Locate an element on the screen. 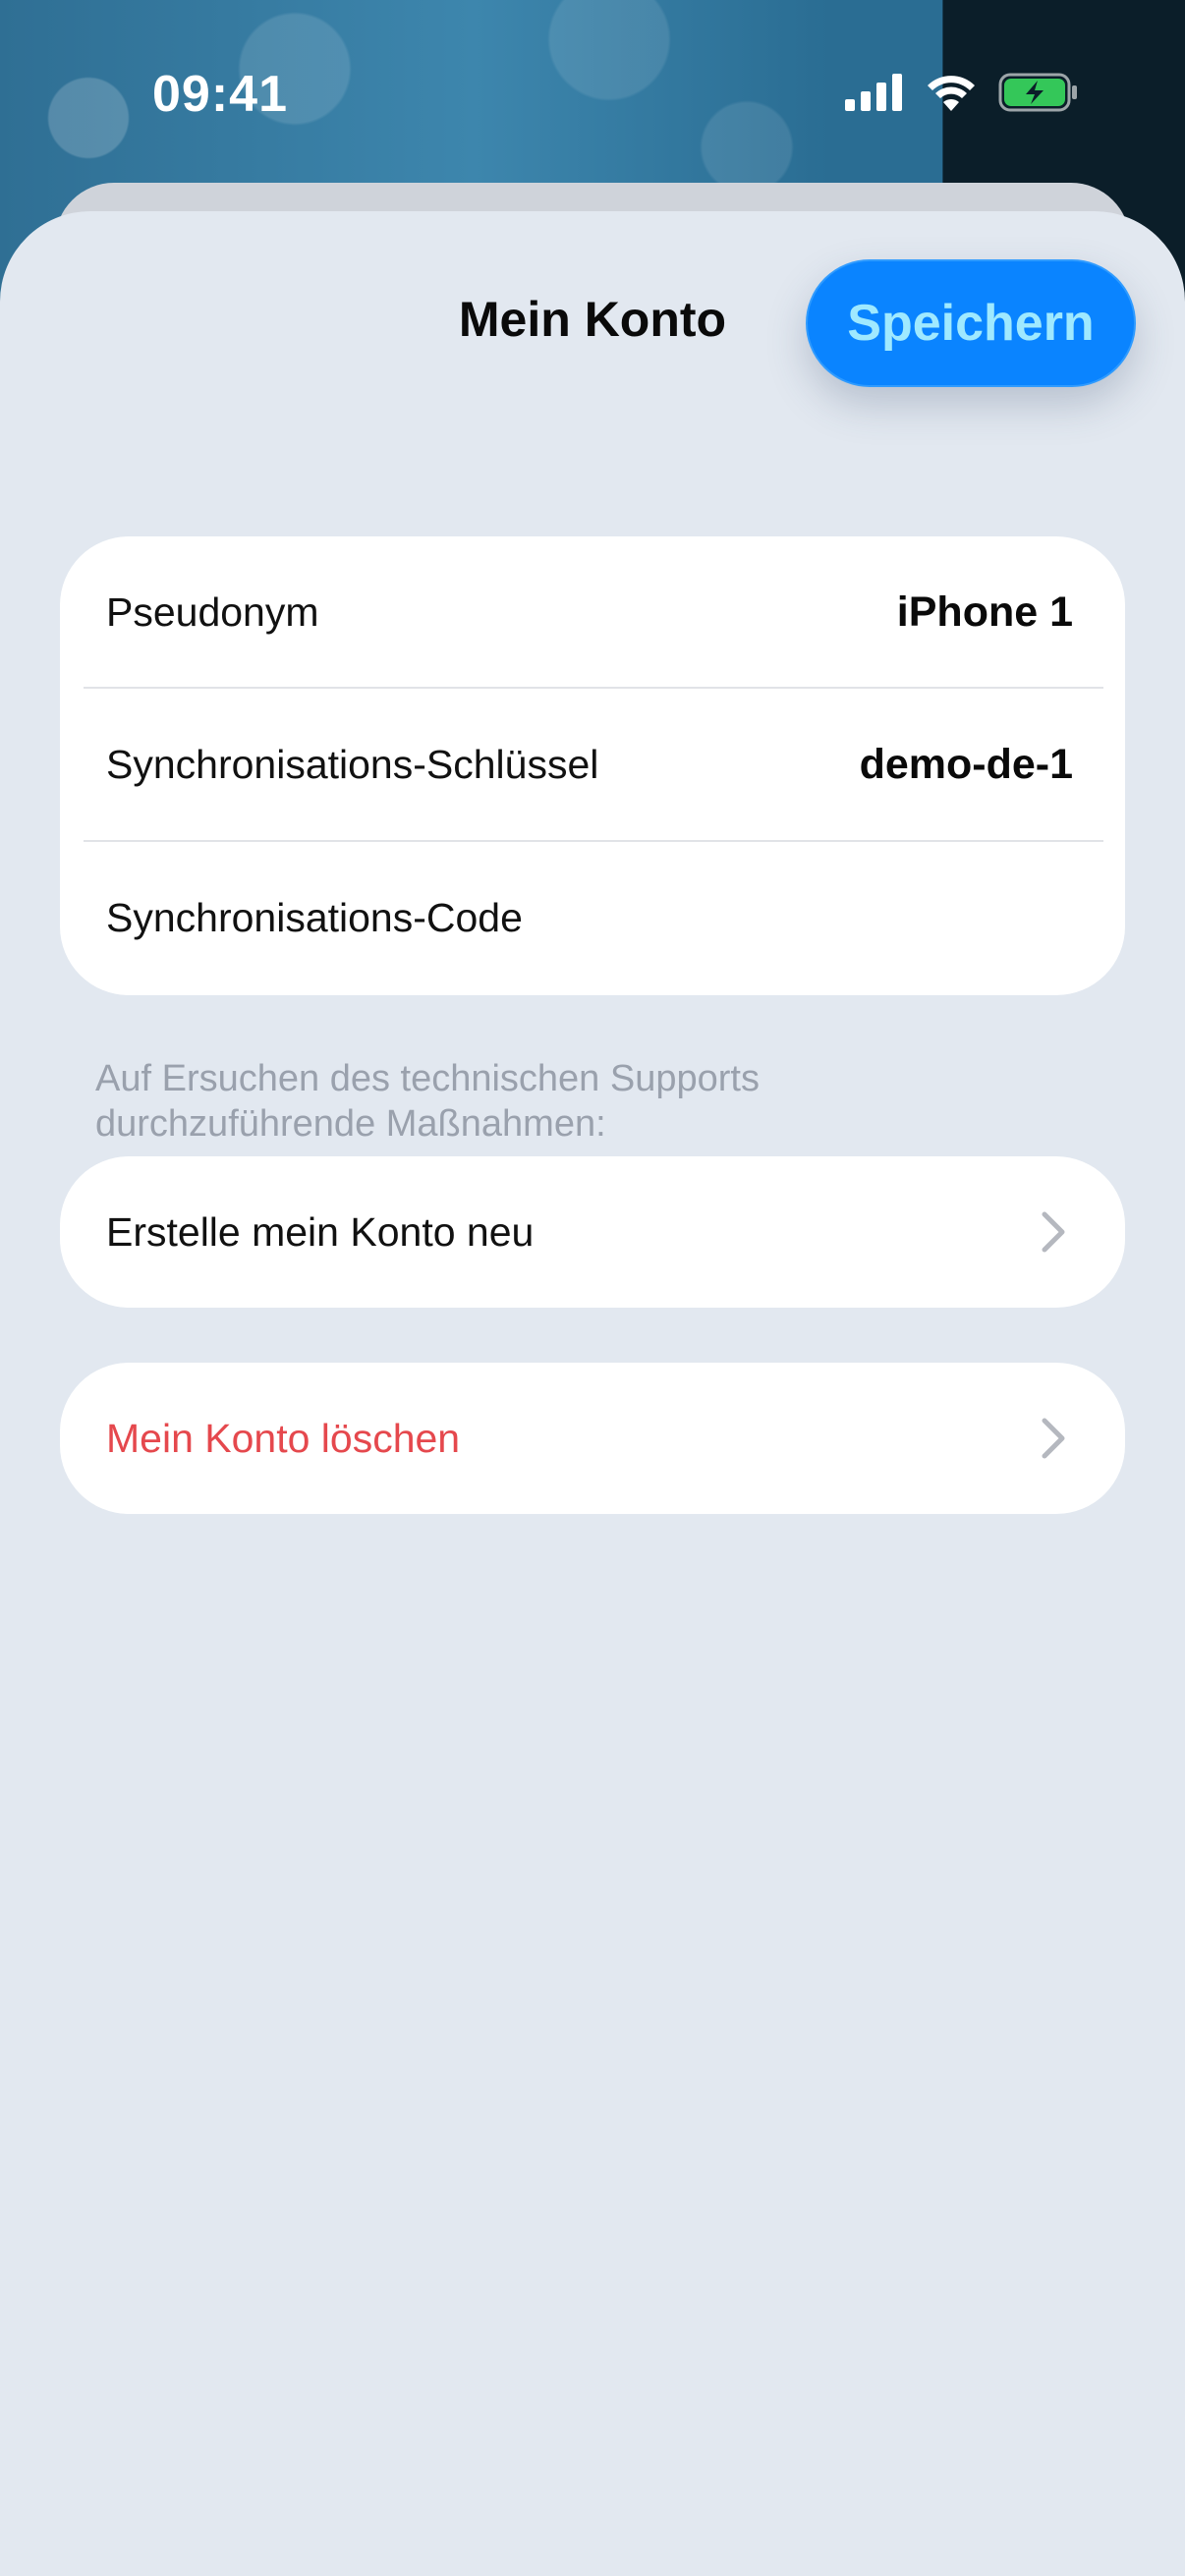  wifi-icon is located at coordinates (952, 93).